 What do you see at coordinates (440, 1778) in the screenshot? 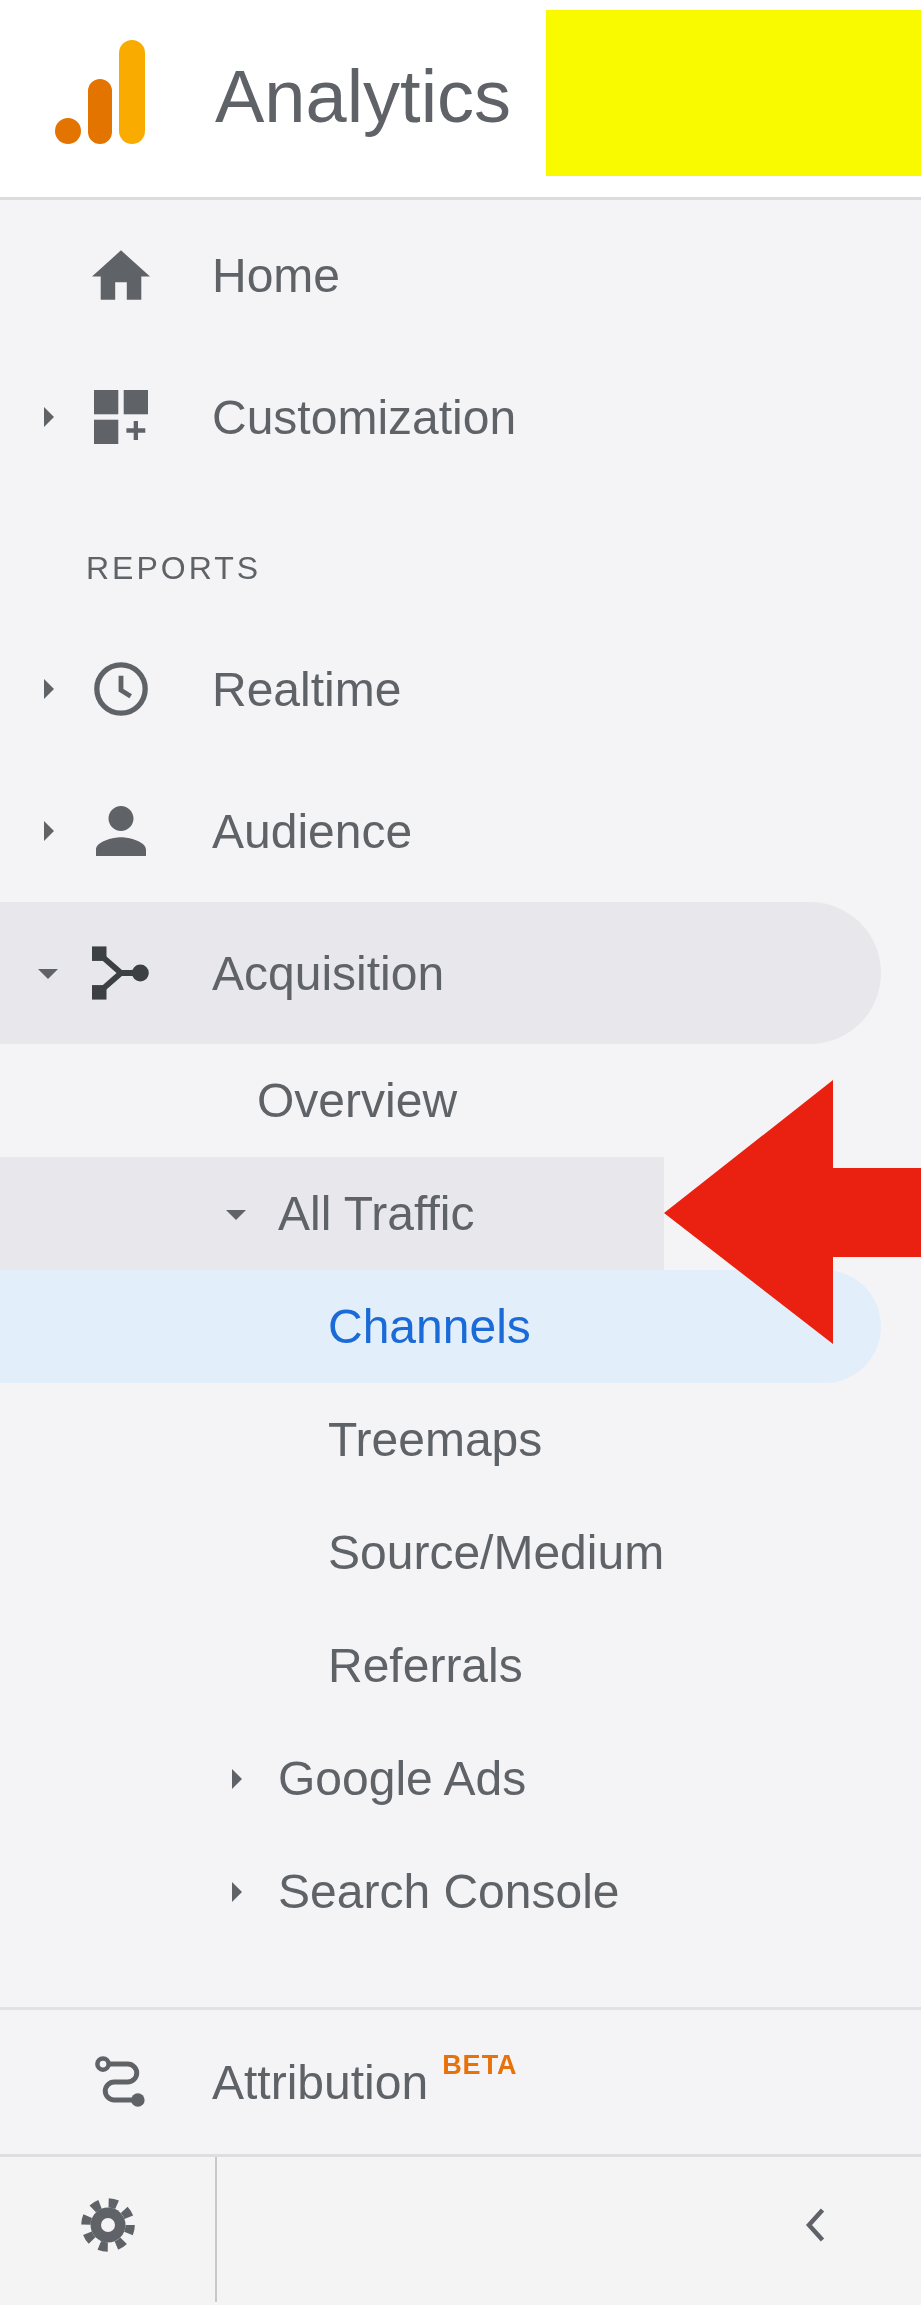
I see `nav-item: Google Ads` at bounding box center [440, 1778].